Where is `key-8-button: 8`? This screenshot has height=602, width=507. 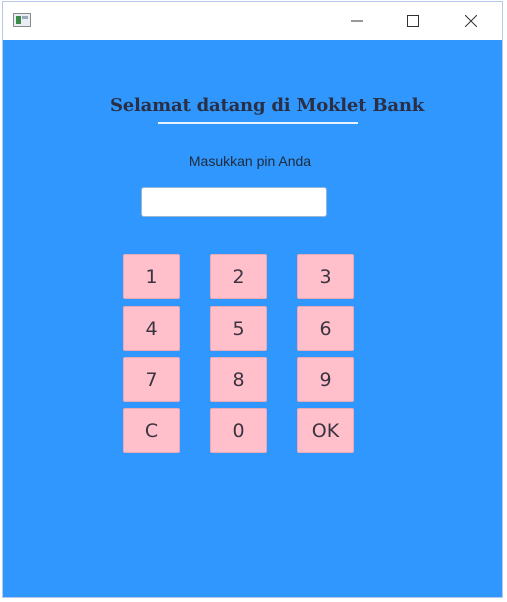 key-8-button: 8 is located at coordinates (238, 379).